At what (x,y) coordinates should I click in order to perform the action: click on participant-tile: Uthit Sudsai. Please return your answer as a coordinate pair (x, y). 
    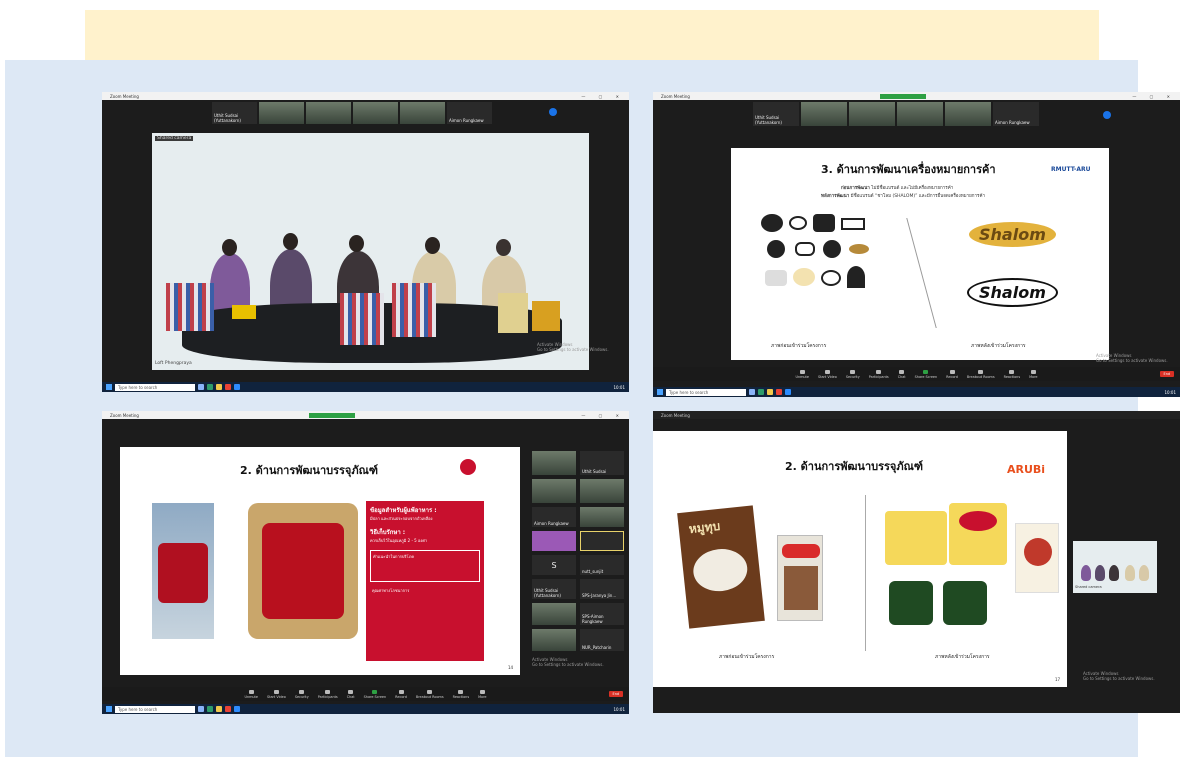
    Looking at the image, I should click on (602, 463).